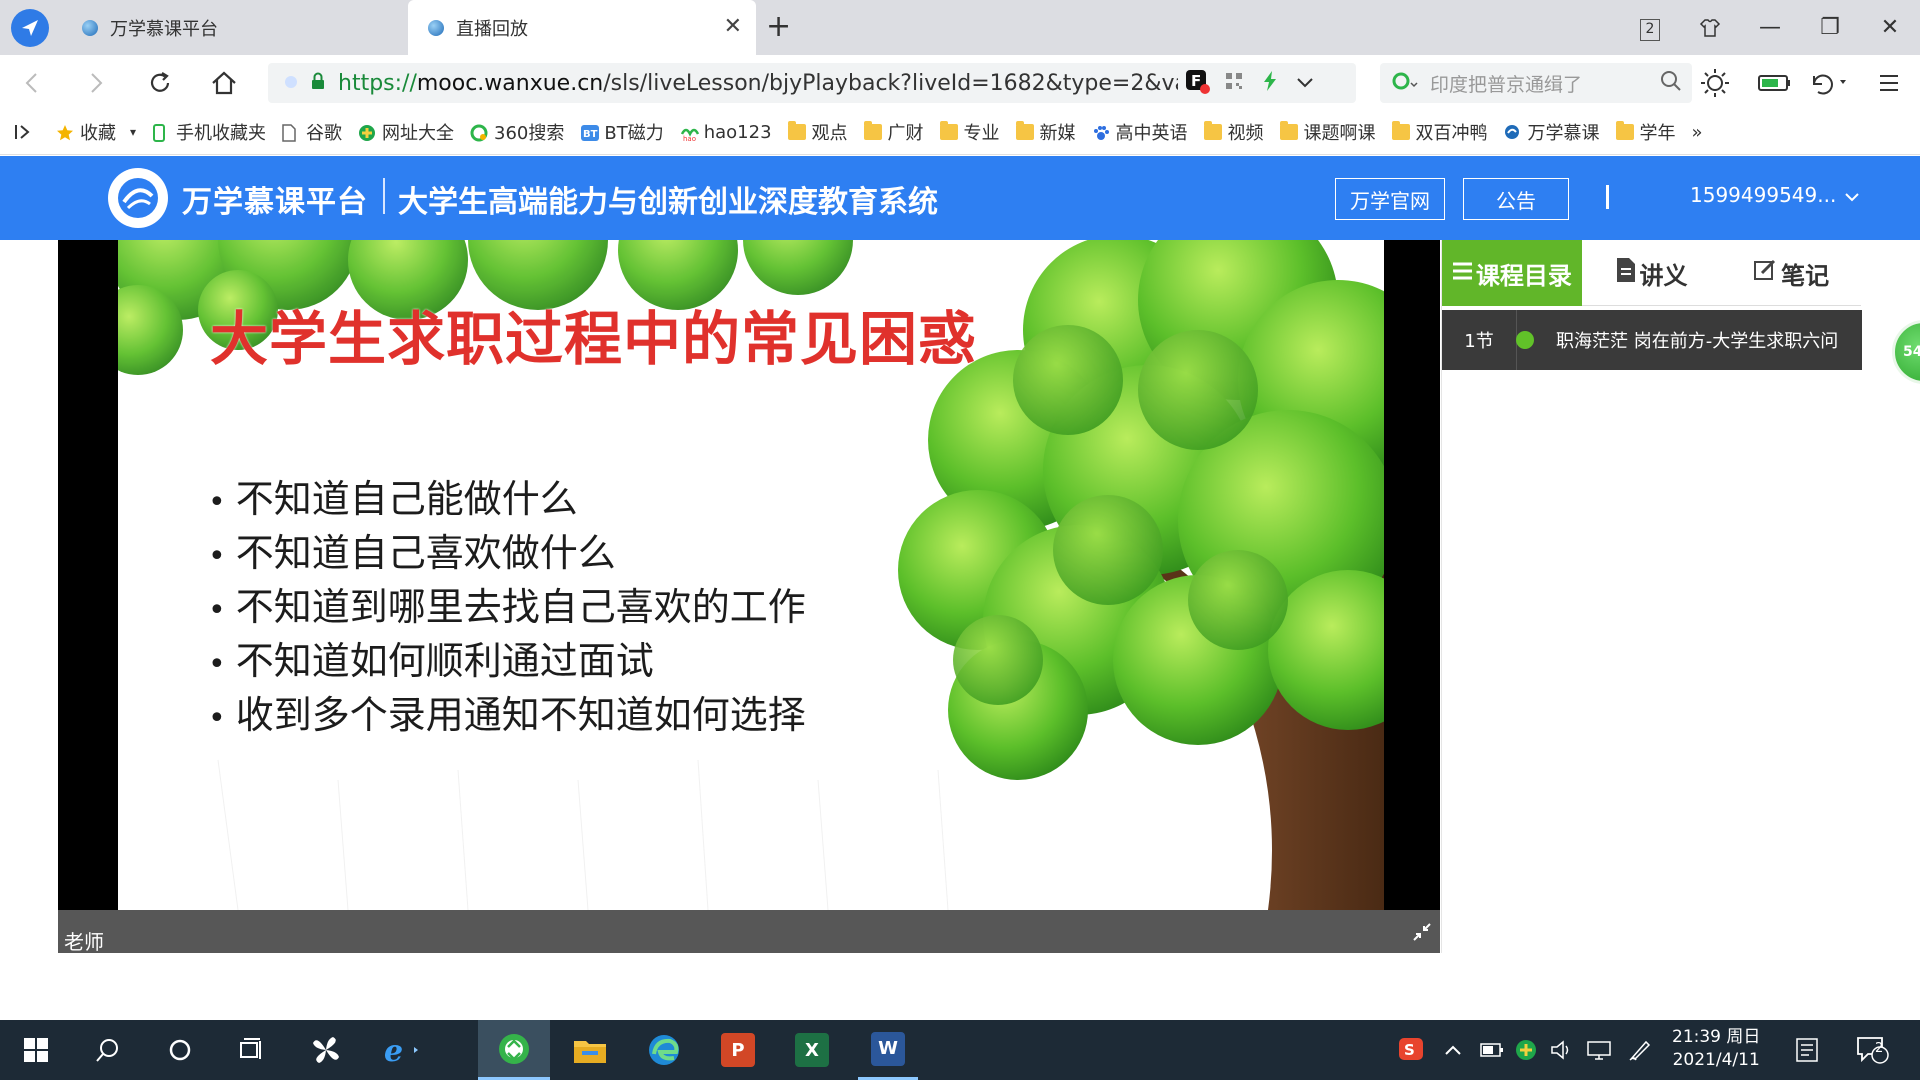 The height and width of the screenshot is (1080, 1920). Describe the element at coordinates (1716, 1049) in the screenshot. I see `system-clock: 21:39 周日 2021/4/11` at that location.